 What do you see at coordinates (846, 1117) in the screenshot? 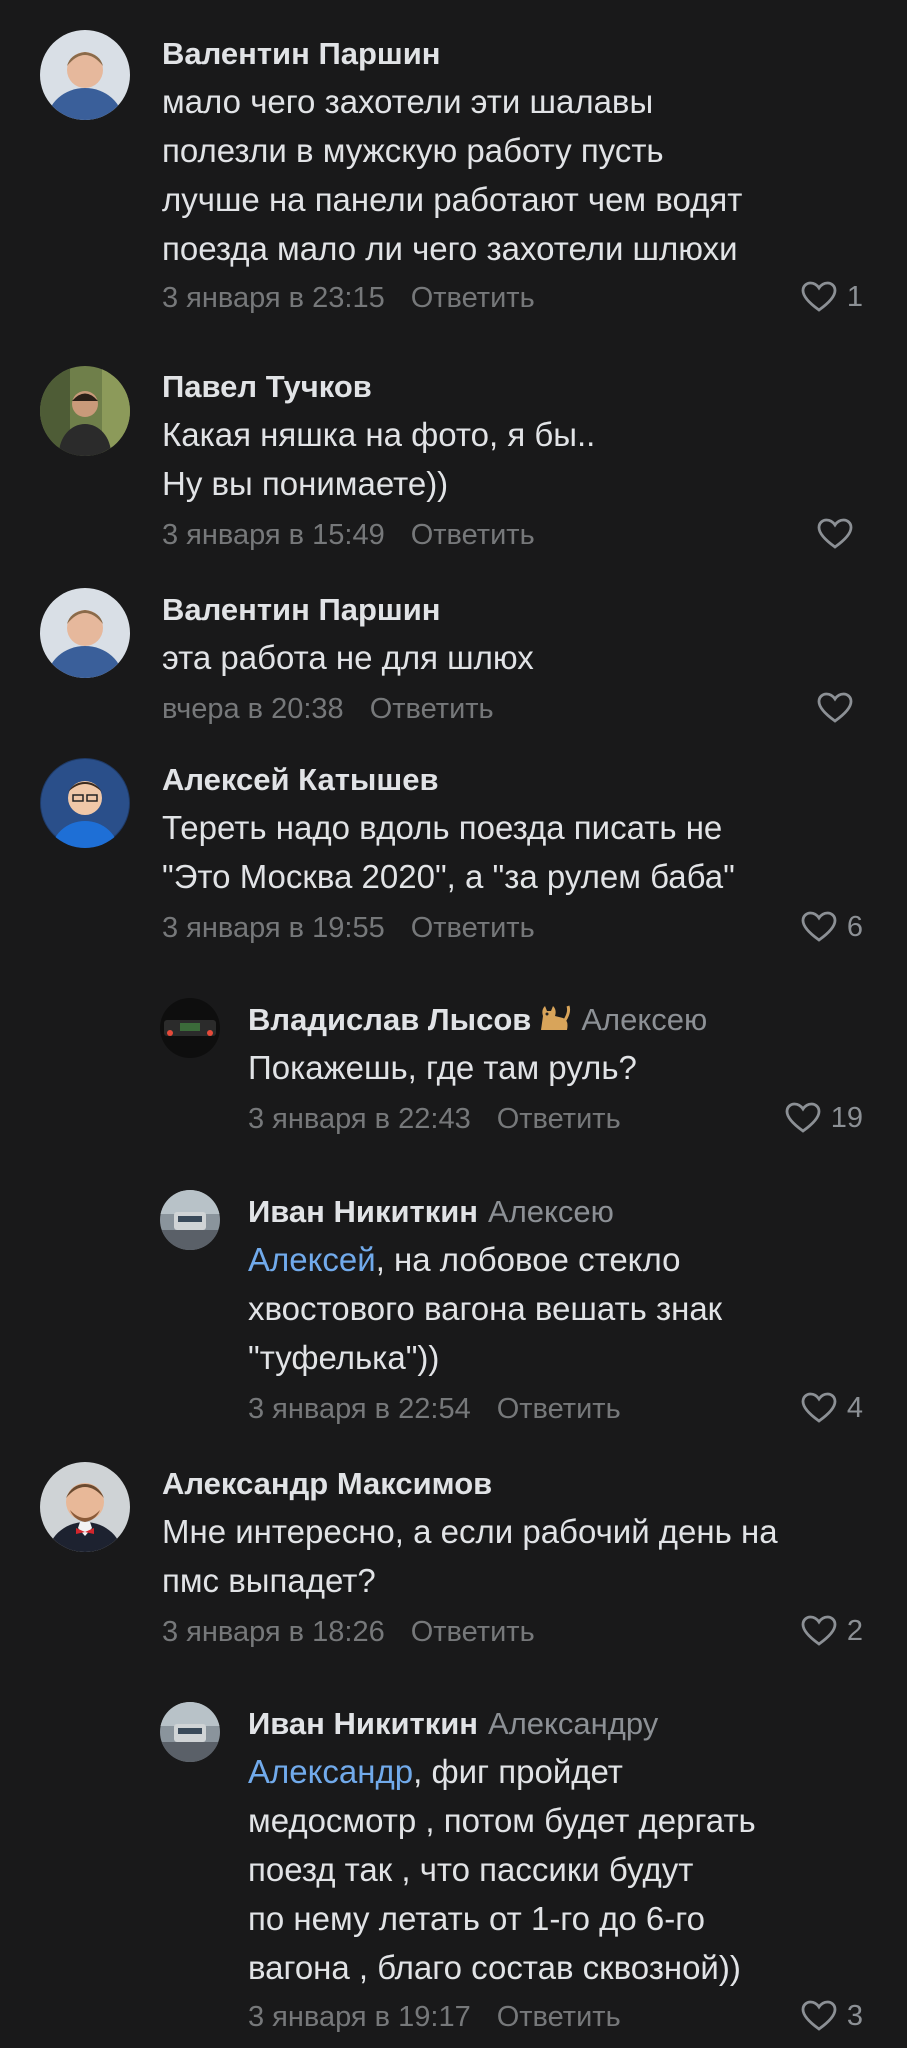
I see `like-count: 19` at bounding box center [846, 1117].